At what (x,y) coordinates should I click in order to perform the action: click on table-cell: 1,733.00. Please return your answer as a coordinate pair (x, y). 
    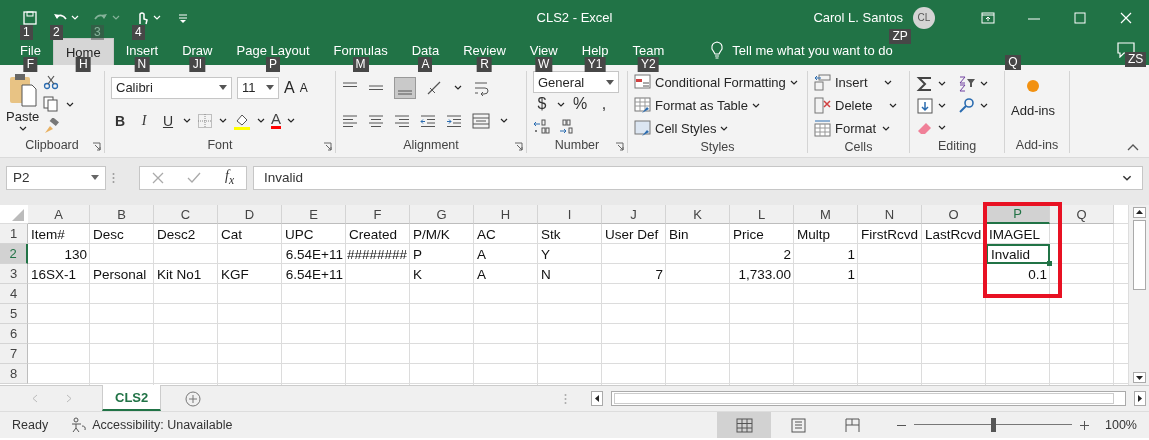
    Looking at the image, I should click on (762, 274).